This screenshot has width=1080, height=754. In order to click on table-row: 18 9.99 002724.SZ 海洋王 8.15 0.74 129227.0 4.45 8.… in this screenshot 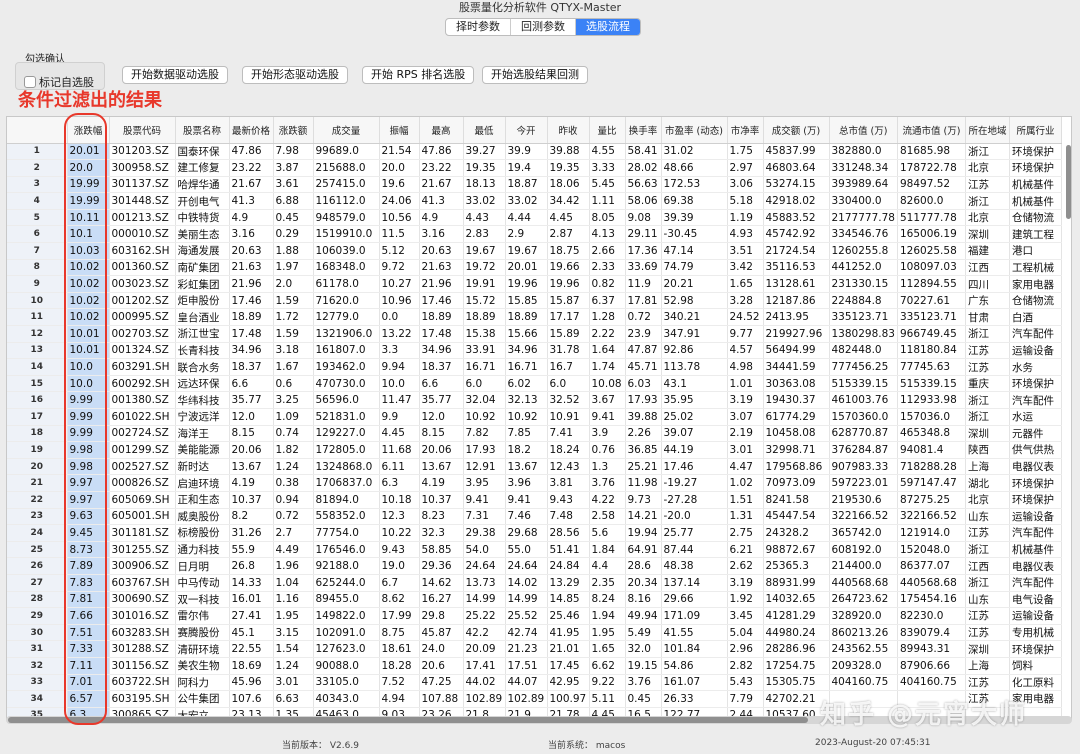, I will do `click(534, 434)`.